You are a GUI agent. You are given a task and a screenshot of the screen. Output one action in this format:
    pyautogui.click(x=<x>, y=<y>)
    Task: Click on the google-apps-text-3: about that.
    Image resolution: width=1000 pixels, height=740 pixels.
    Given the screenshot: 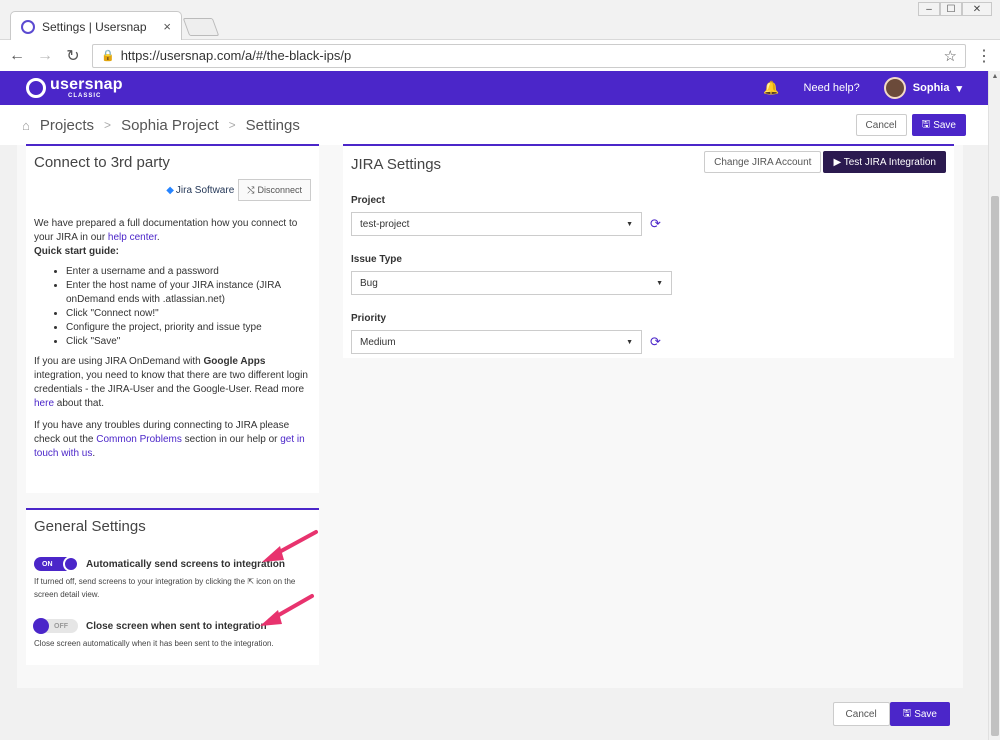 What is the action you would take?
    pyautogui.click(x=79, y=403)
    